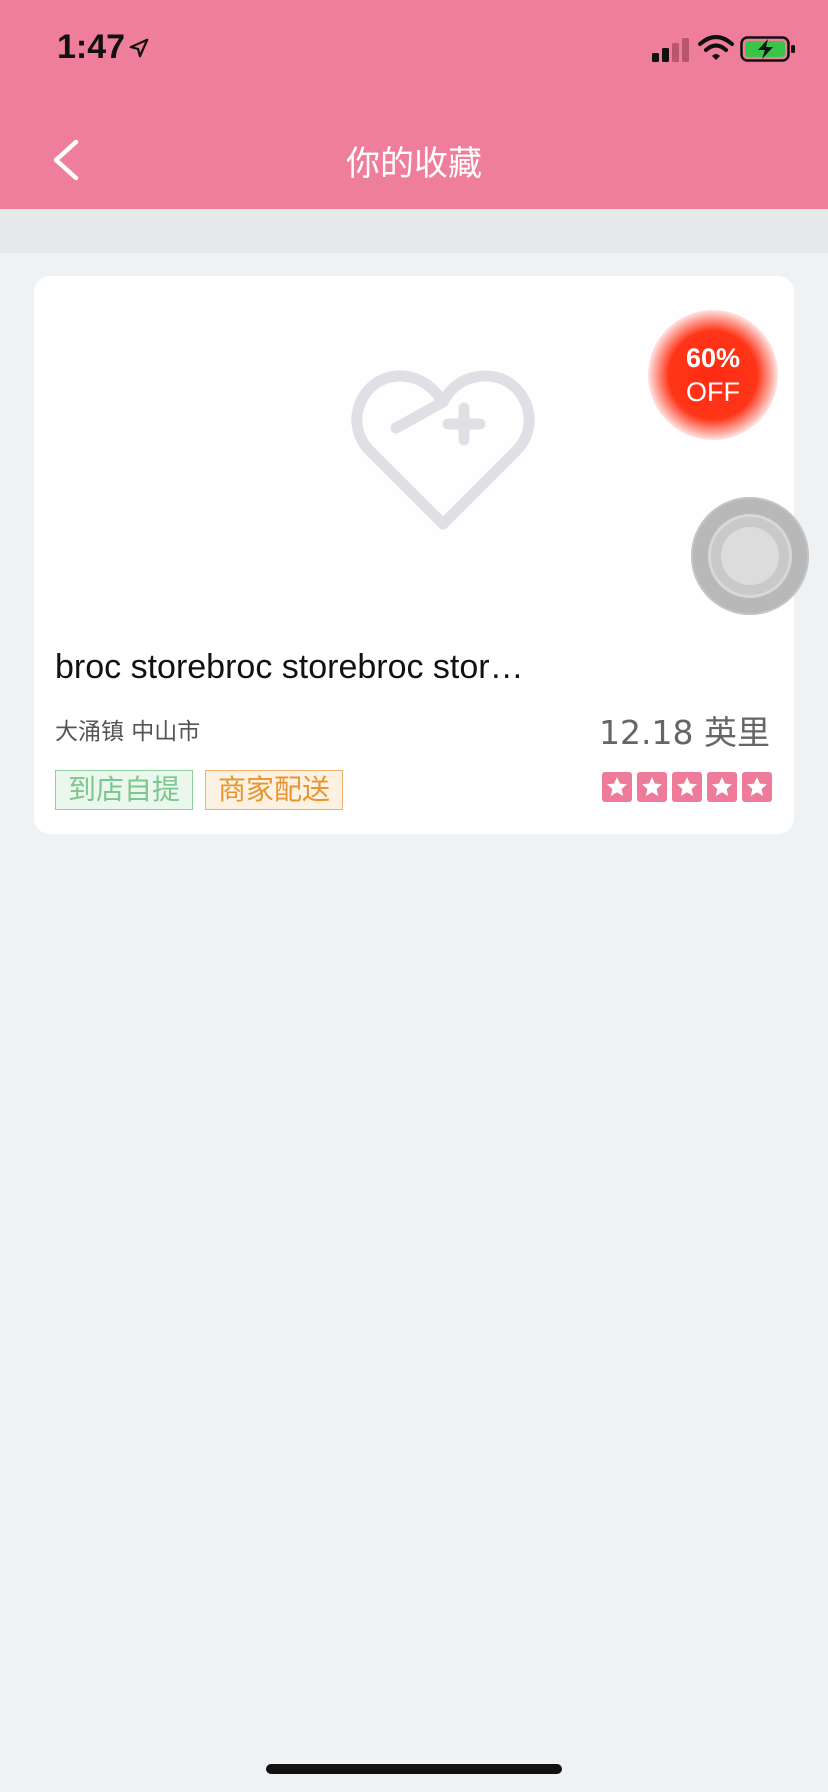 Image resolution: width=828 pixels, height=1792 pixels. What do you see at coordinates (91, 47) in the screenshot?
I see `status-time: 1:47` at bounding box center [91, 47].